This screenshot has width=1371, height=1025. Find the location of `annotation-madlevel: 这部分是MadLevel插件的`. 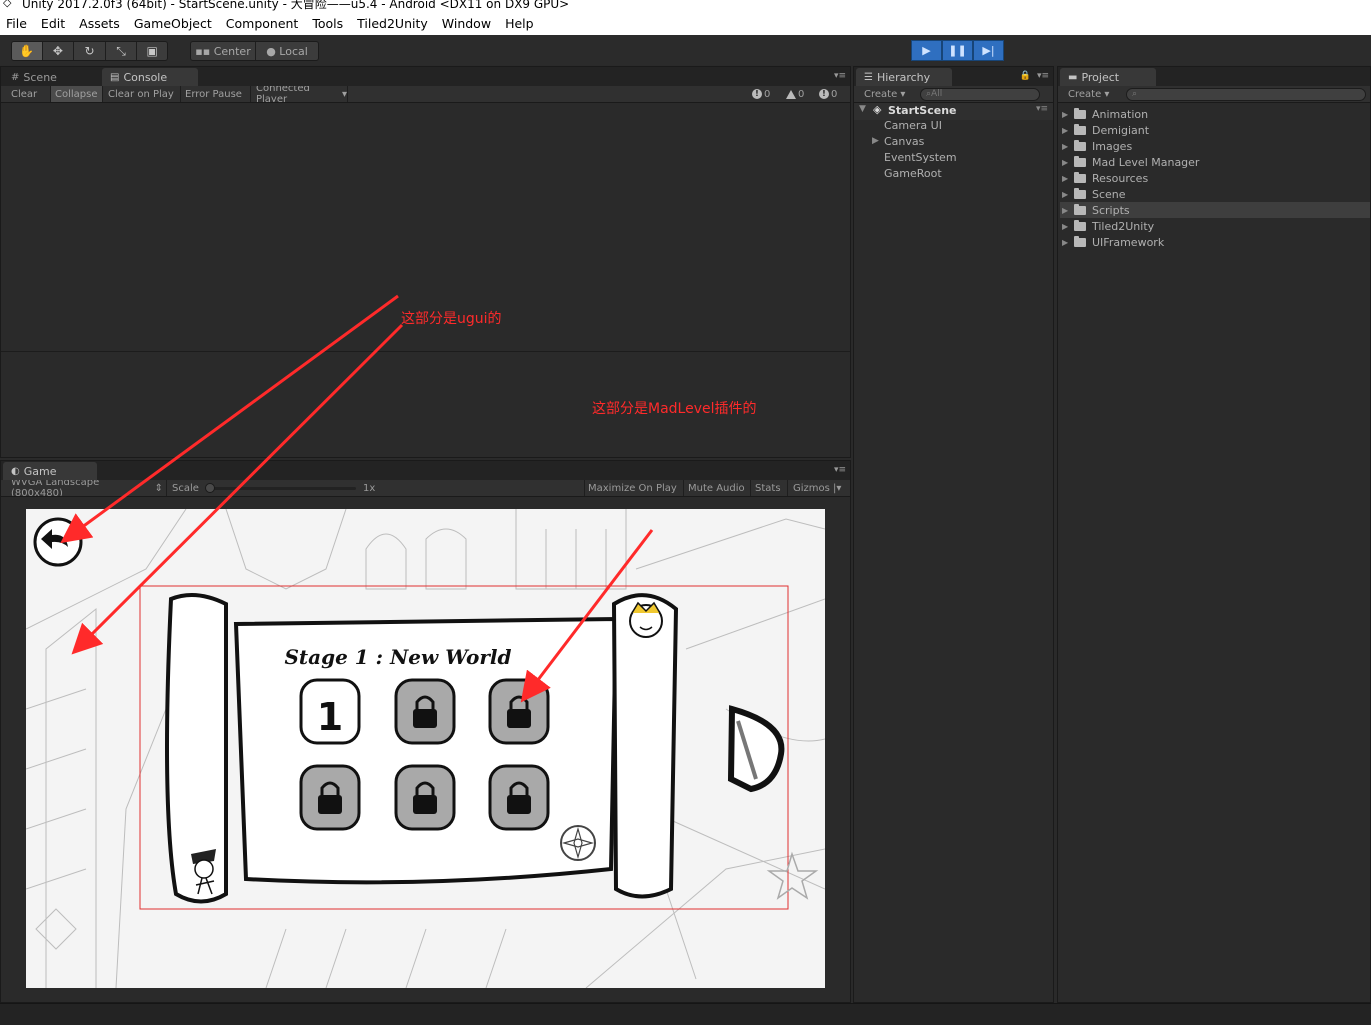

annotation-madlevel: 这部分是MadLevel插件的 is located at coordinates (674, 409).